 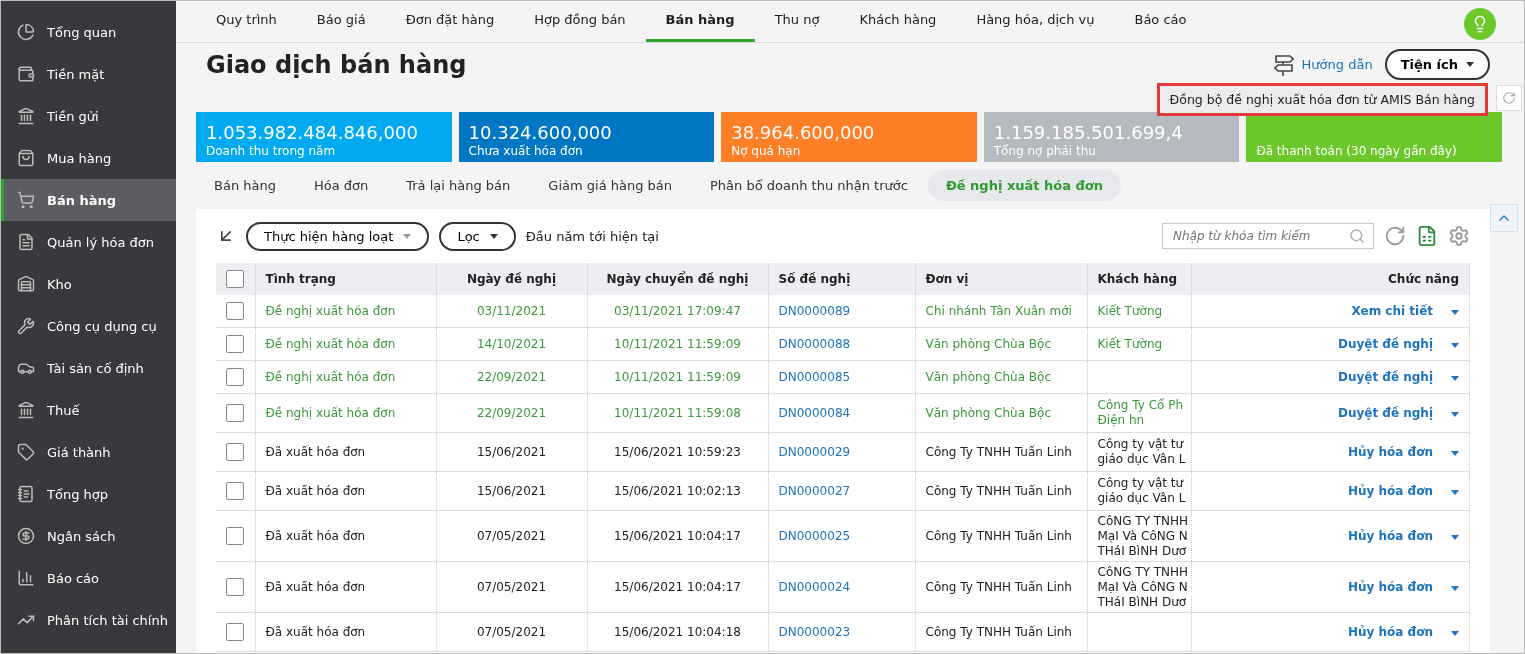 I want to click on sidebar-item: Kho, so click(x=88, y=284).